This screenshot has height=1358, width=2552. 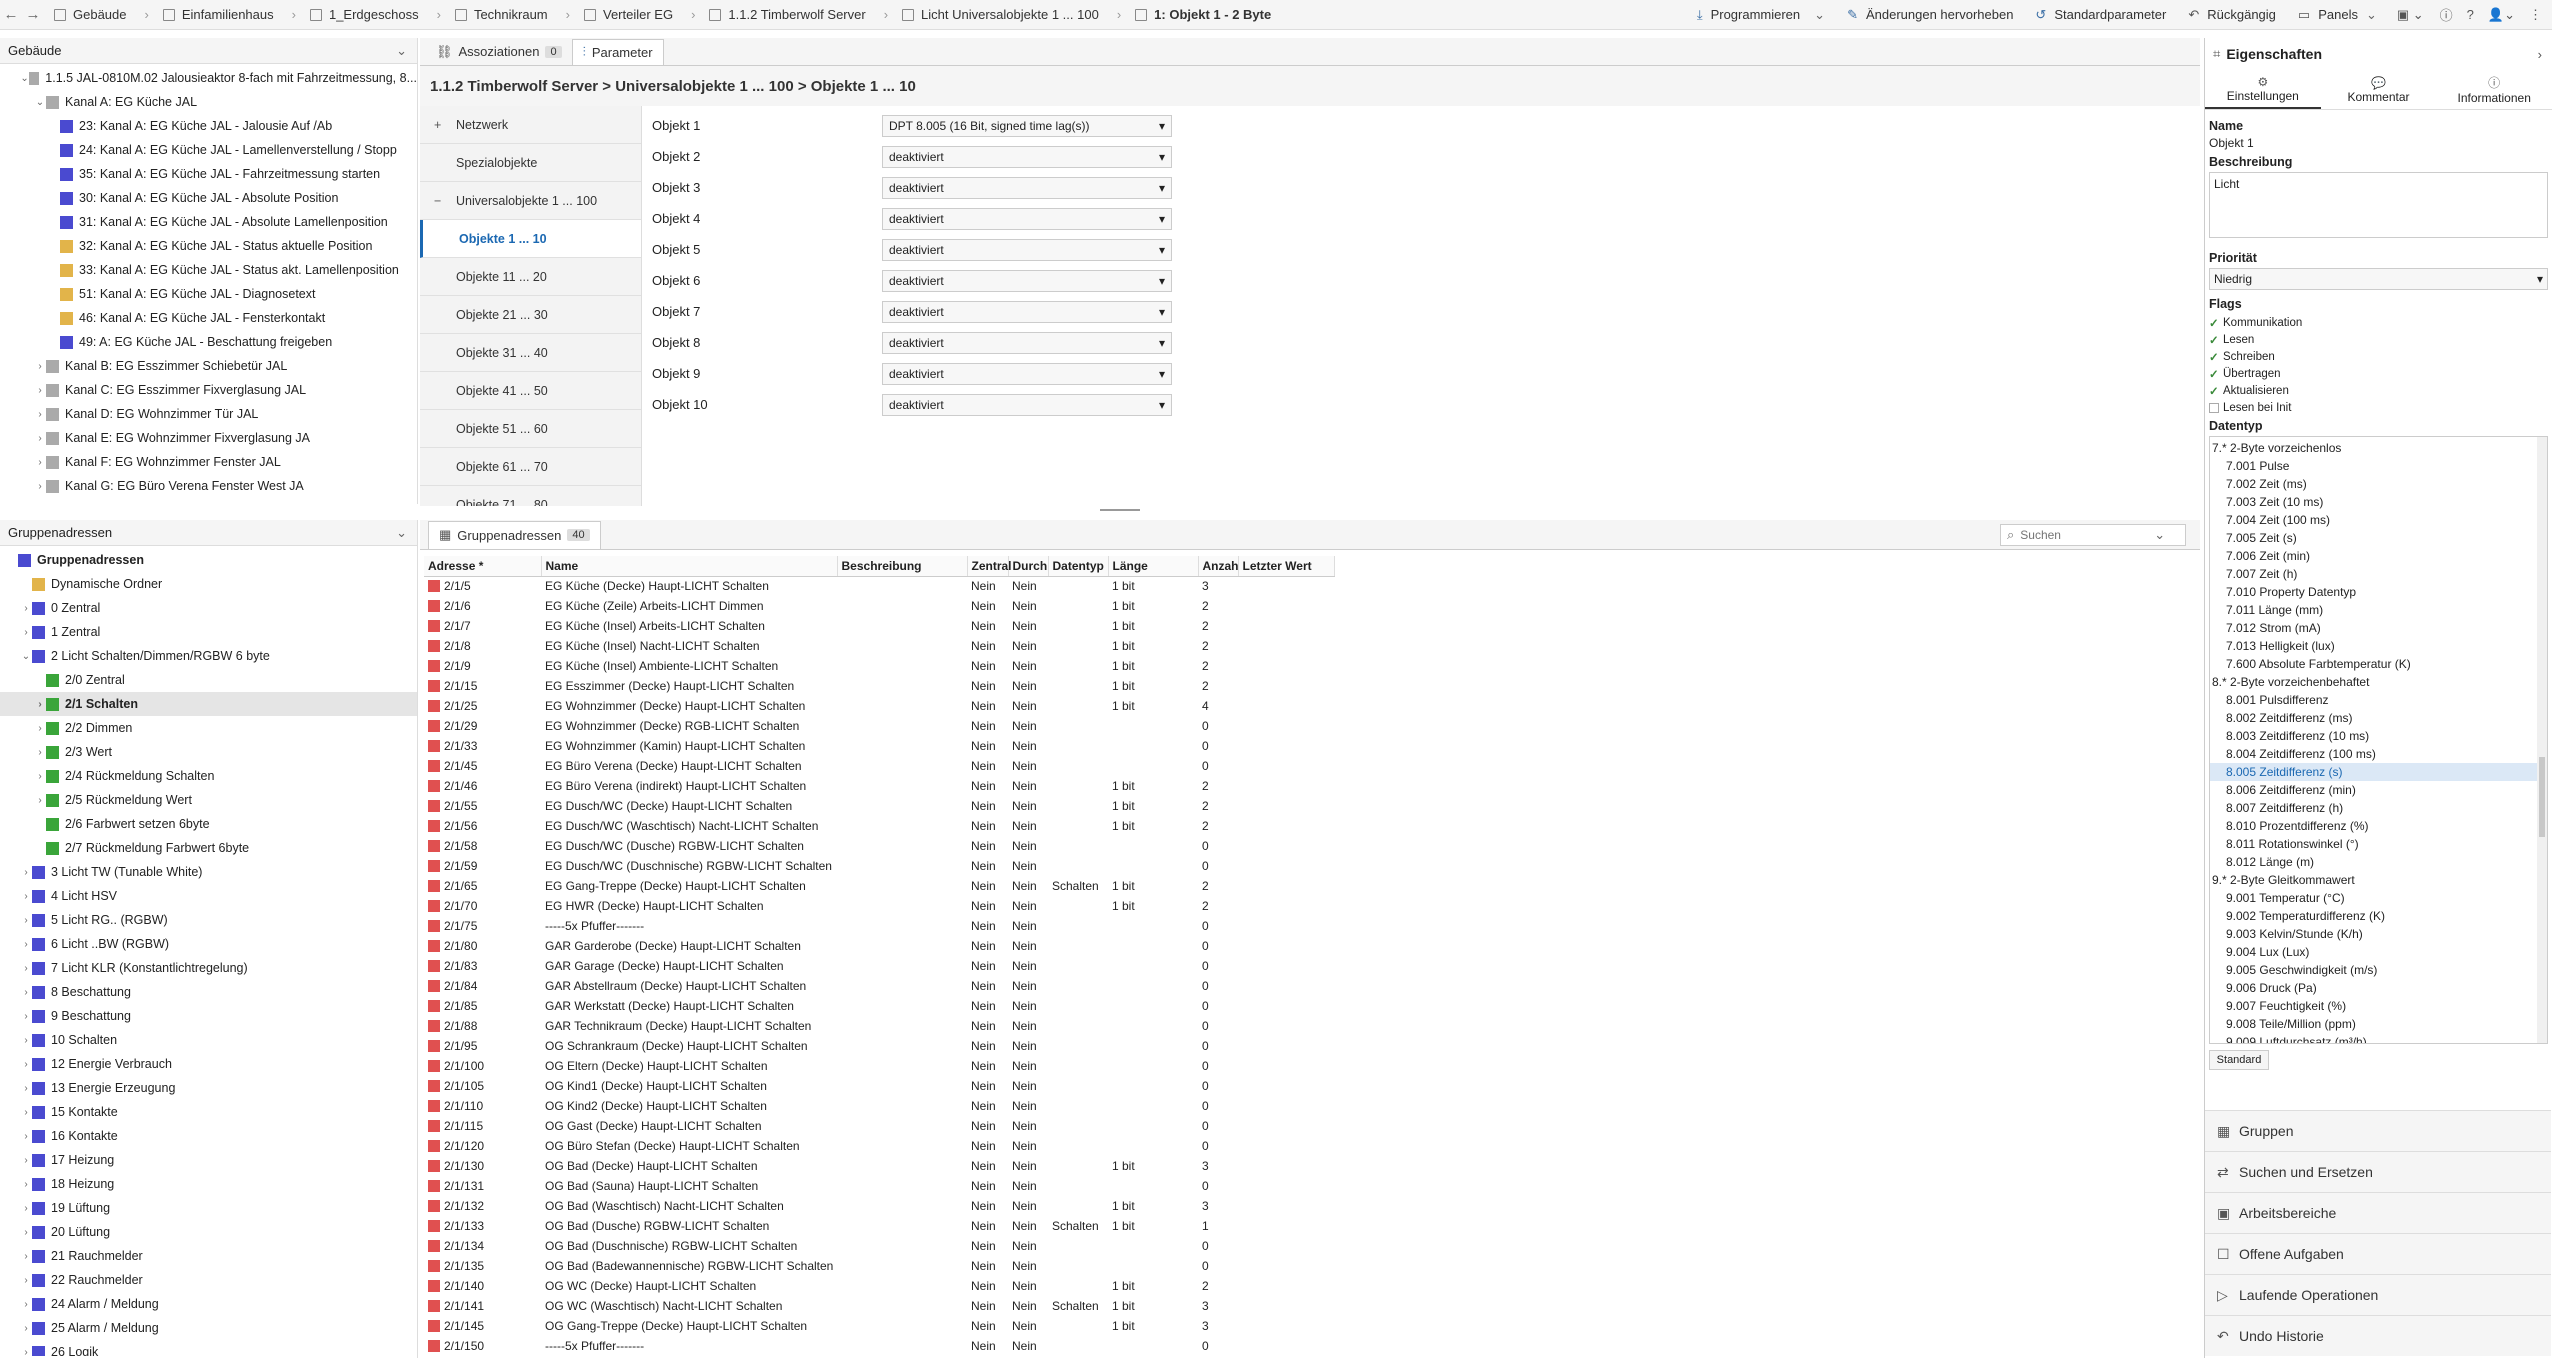 What do you see at coordinates (530, 277) in the screenshot?
I see `param-nav-item: Objekte 11 ... 20` at bounding box center [530, 277].